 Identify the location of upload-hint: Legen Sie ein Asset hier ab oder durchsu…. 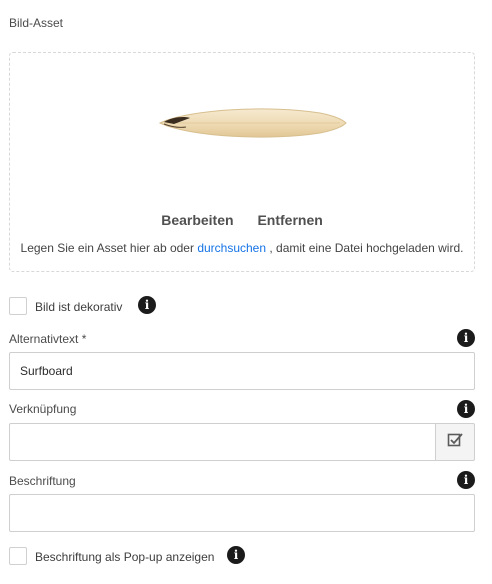
(242, 248).